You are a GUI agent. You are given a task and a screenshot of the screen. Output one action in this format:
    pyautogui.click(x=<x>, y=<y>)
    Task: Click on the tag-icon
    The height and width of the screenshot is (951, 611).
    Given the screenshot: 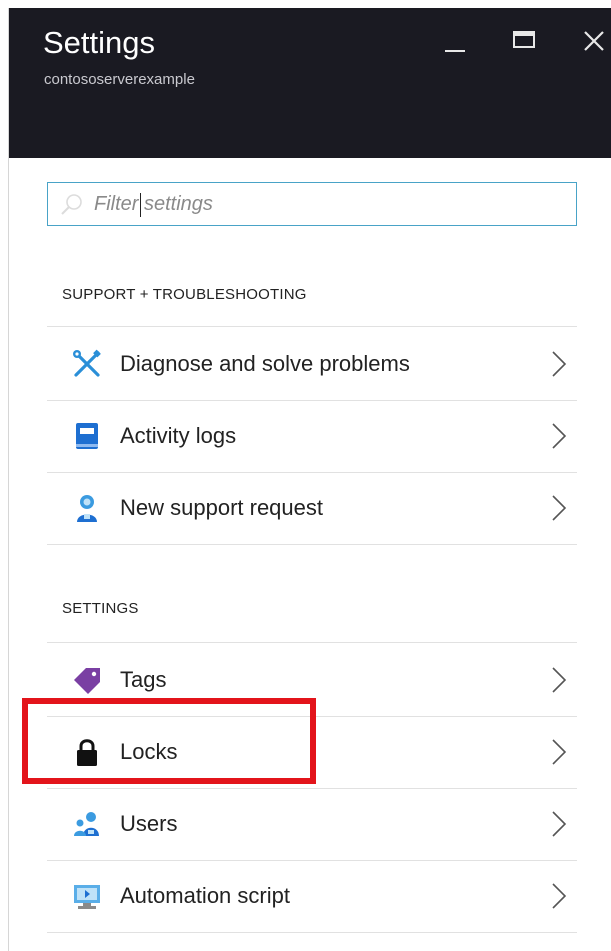 What is the action you would take?
    pyautogui.click(x=87, y=680)
    